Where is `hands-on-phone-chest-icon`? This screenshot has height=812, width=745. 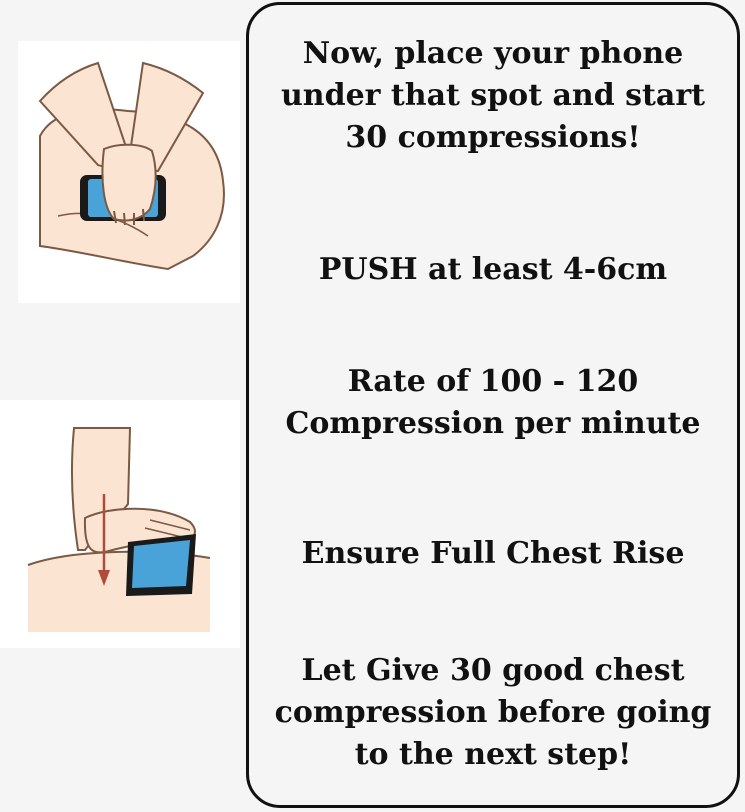
hands-on-phone-chest-icon is located at coordinates (131, 166).